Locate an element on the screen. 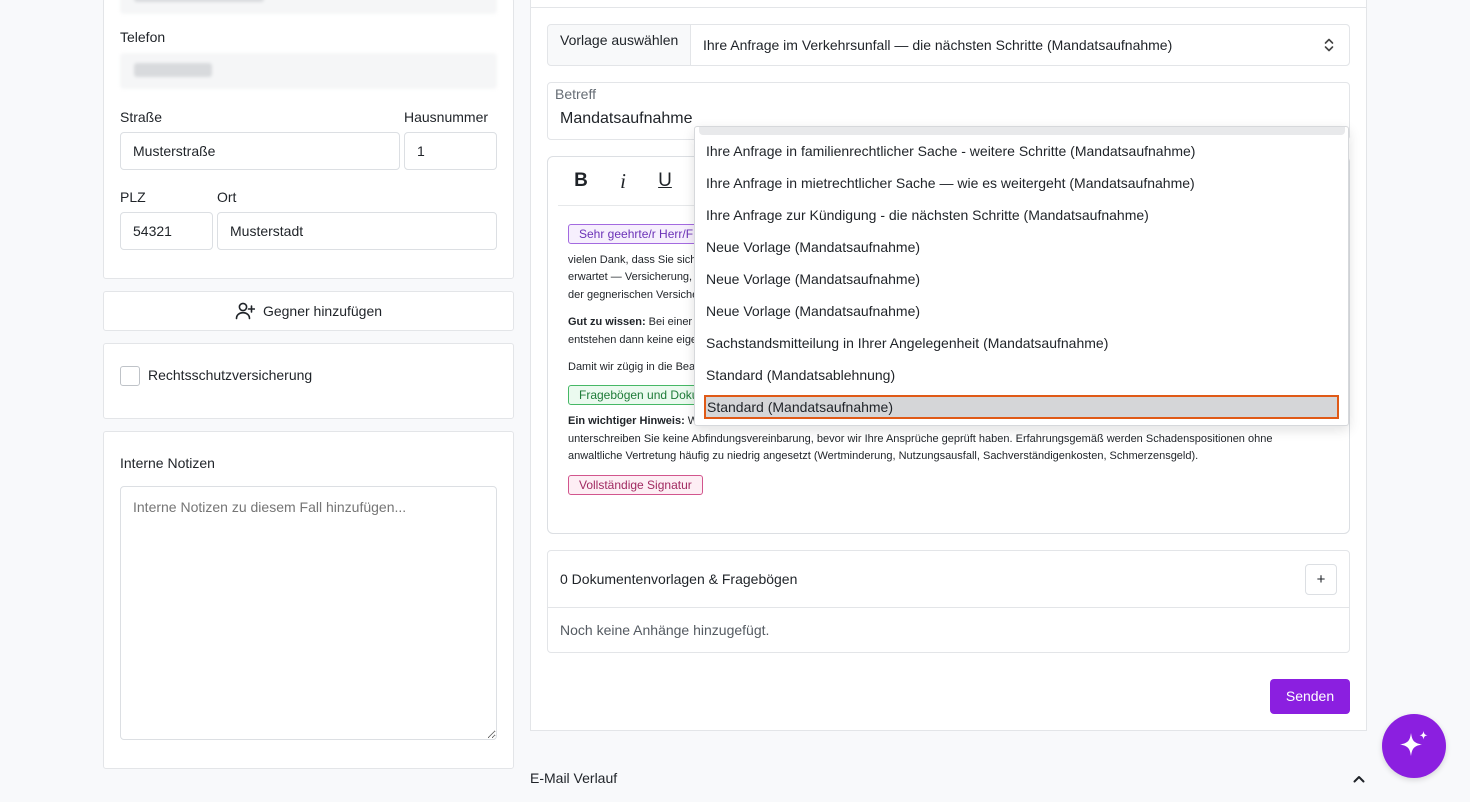  body-line: vielen Dank, dass Sie sich is located at coordinates (631, 260).